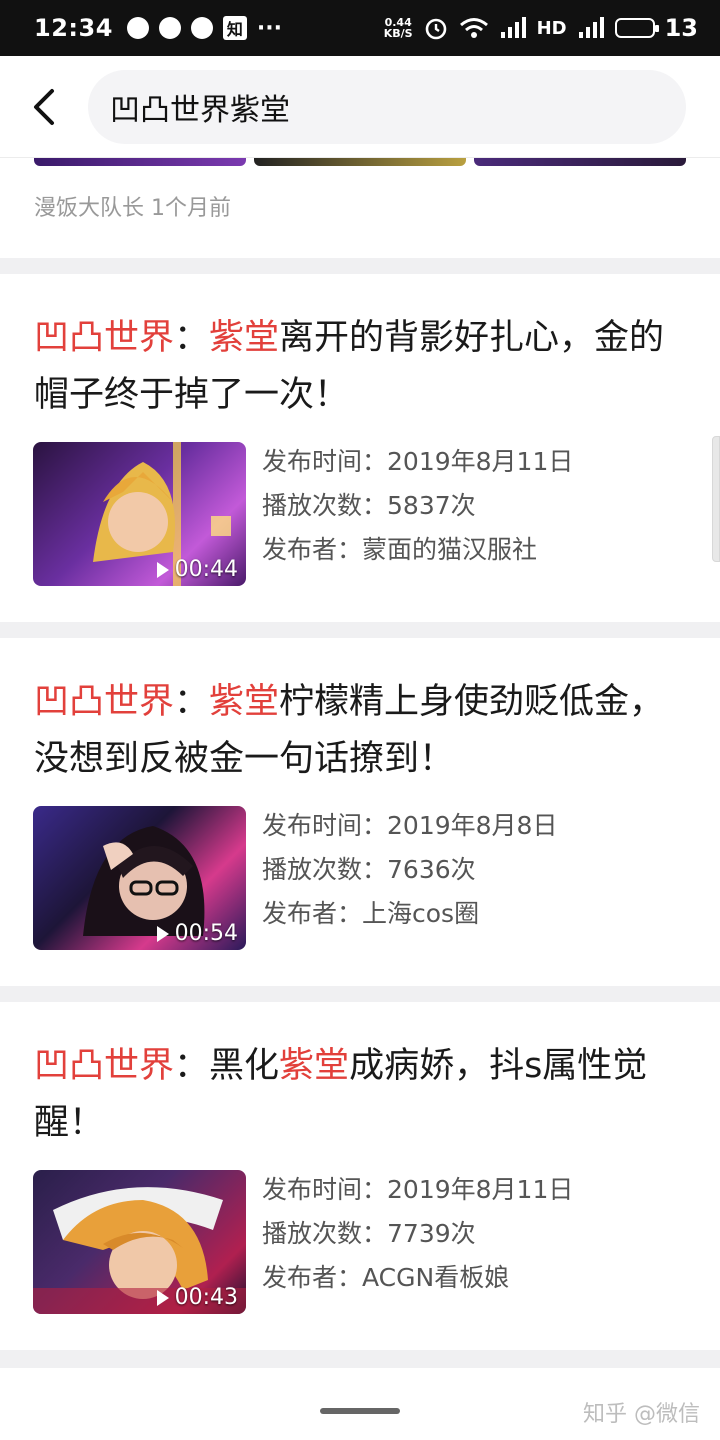 This screenshot has height=1440, width=720. What do you see at coordinates (431, 1233) in the screenshot?
I see `play-count: 7739次` at bounding box center [431, 1233].